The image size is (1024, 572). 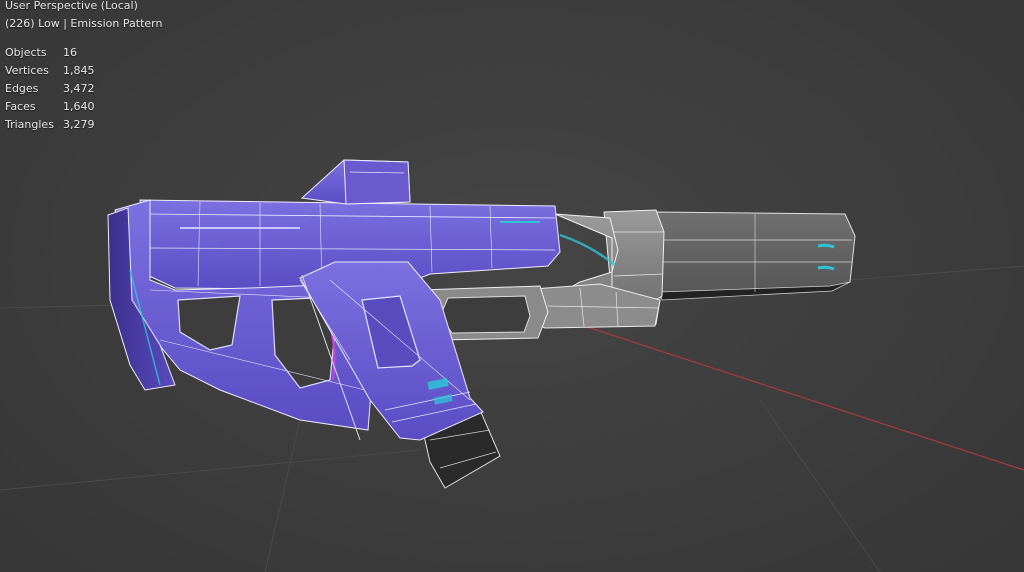 I want to click on stat-label: Edges, so click(x=22, y=88).